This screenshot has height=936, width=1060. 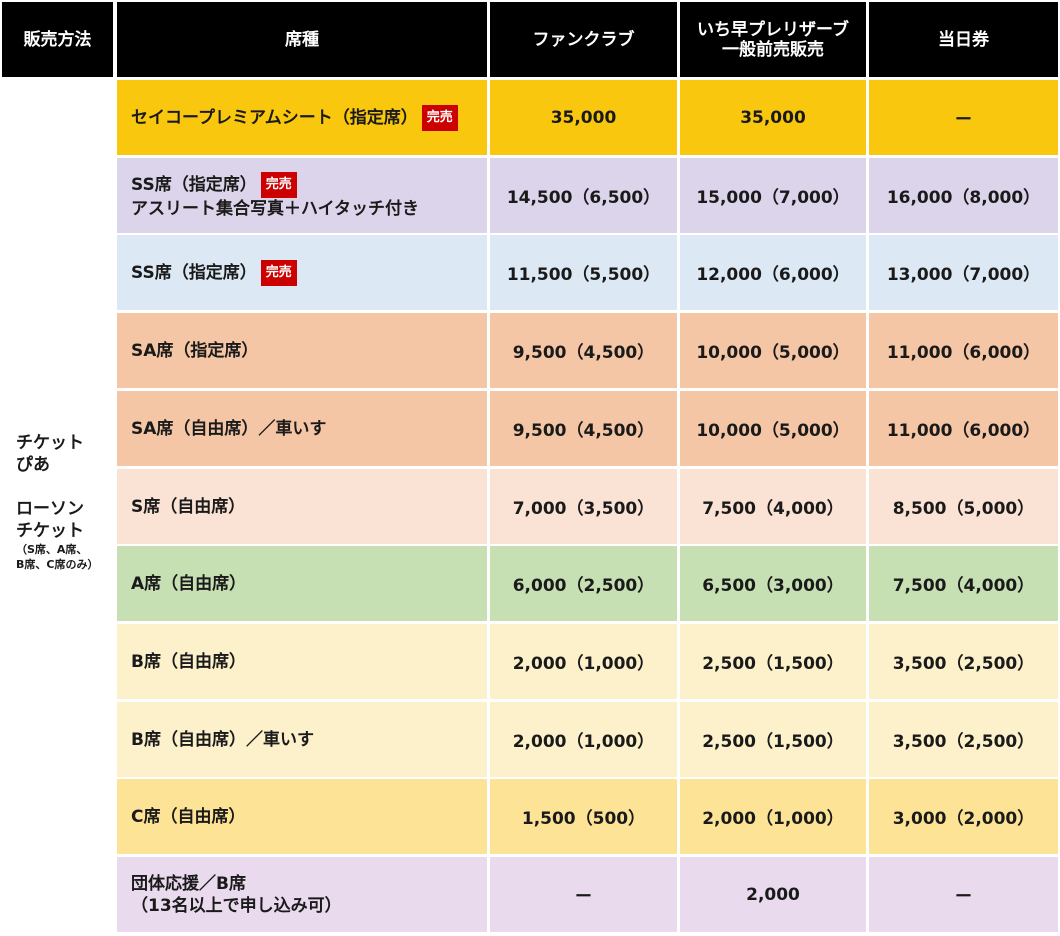 I want to click on presale-price: 15,000（7,000）, so click(x=773, y=198).